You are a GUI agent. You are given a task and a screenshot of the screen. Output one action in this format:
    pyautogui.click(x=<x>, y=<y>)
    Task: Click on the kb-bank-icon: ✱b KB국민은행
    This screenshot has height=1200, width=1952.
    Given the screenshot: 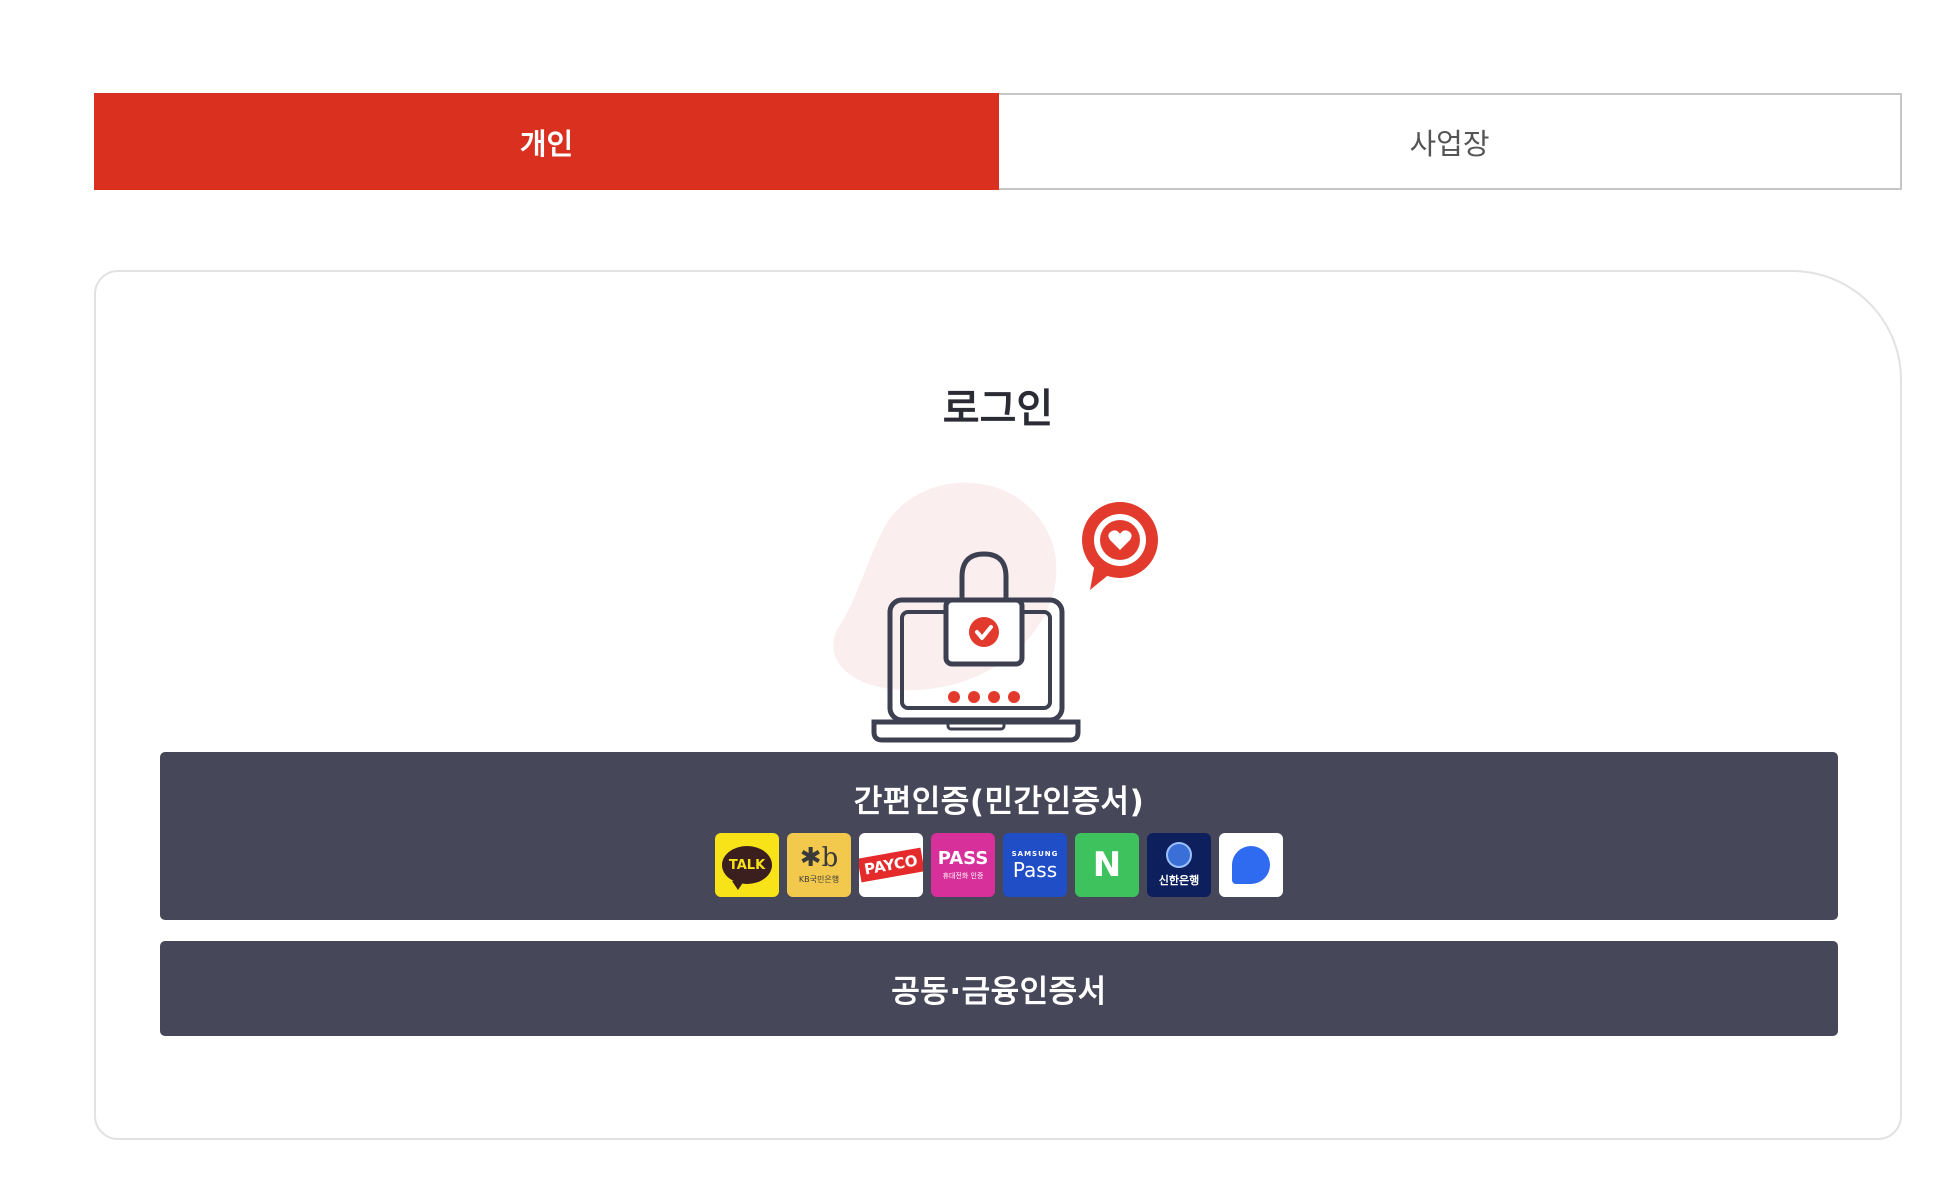 What is the action you would take?
    pyautogui.click(x=819, y=865)
    